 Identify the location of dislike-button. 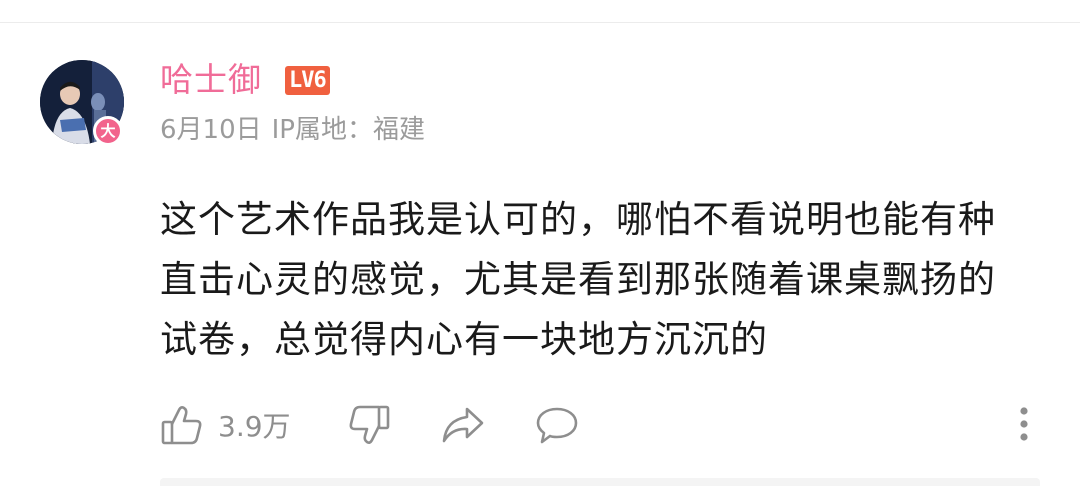
(369, 425).